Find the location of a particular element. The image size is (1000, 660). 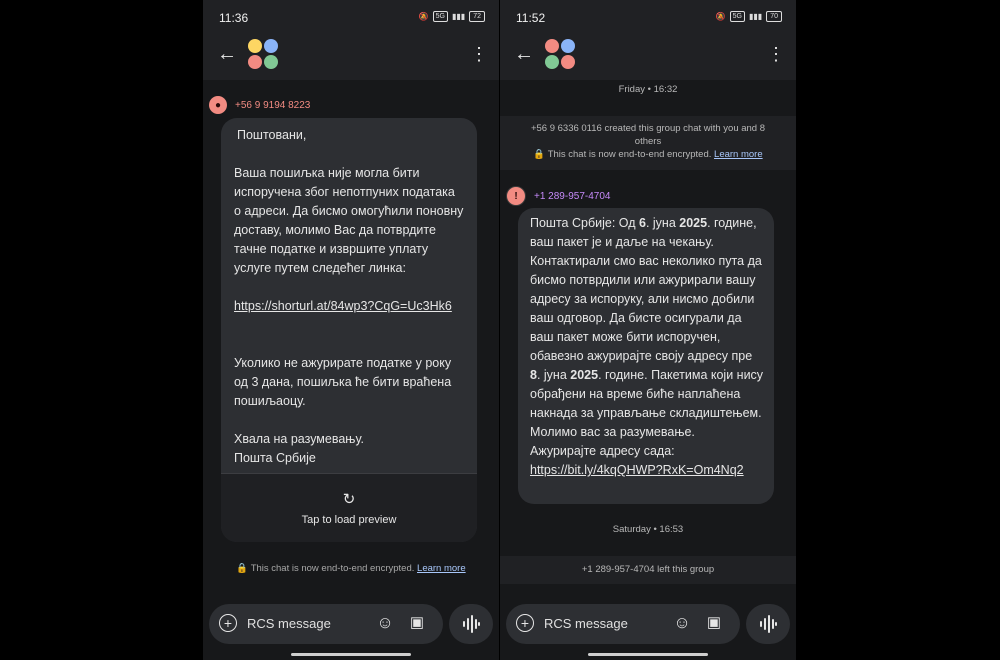

date-separator: Saturday • 16:53 is located at coordinates (648, 529).